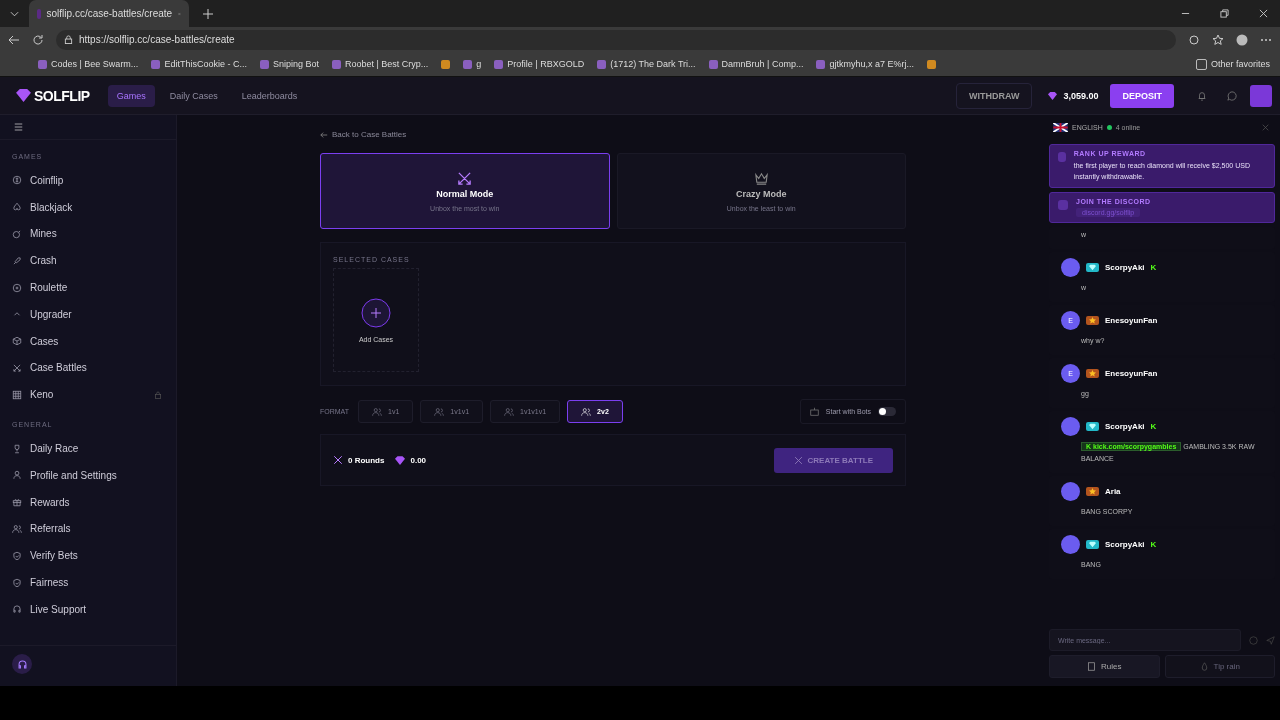  I want to click on sidebar-item: Upgrader, so click(88, 314).